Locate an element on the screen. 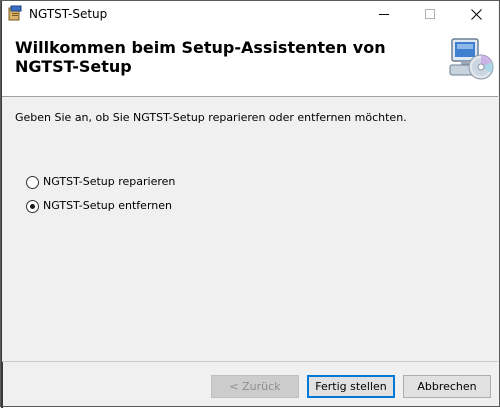  wizard-title-line1: Willkommen beim Setup-Assistenten von is located at coordinates (200, 47).